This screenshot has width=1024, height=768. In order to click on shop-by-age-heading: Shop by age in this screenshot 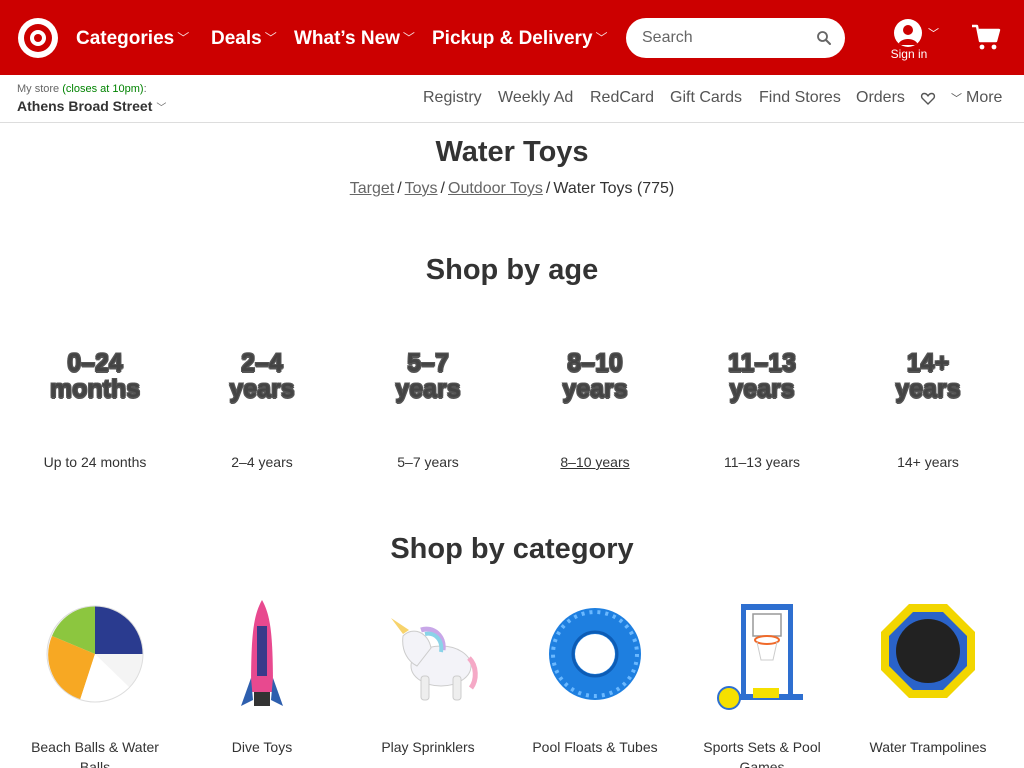, I will do `click(512, 270)`.